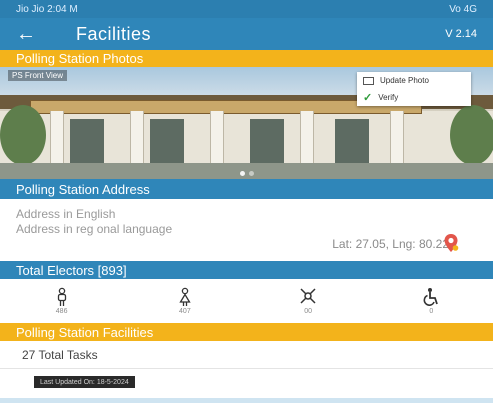  What do you see at coordinates (246, 301) in the screenshot?
I see `electors-row: 486 407 00 0` at bounding box center [246, 301].